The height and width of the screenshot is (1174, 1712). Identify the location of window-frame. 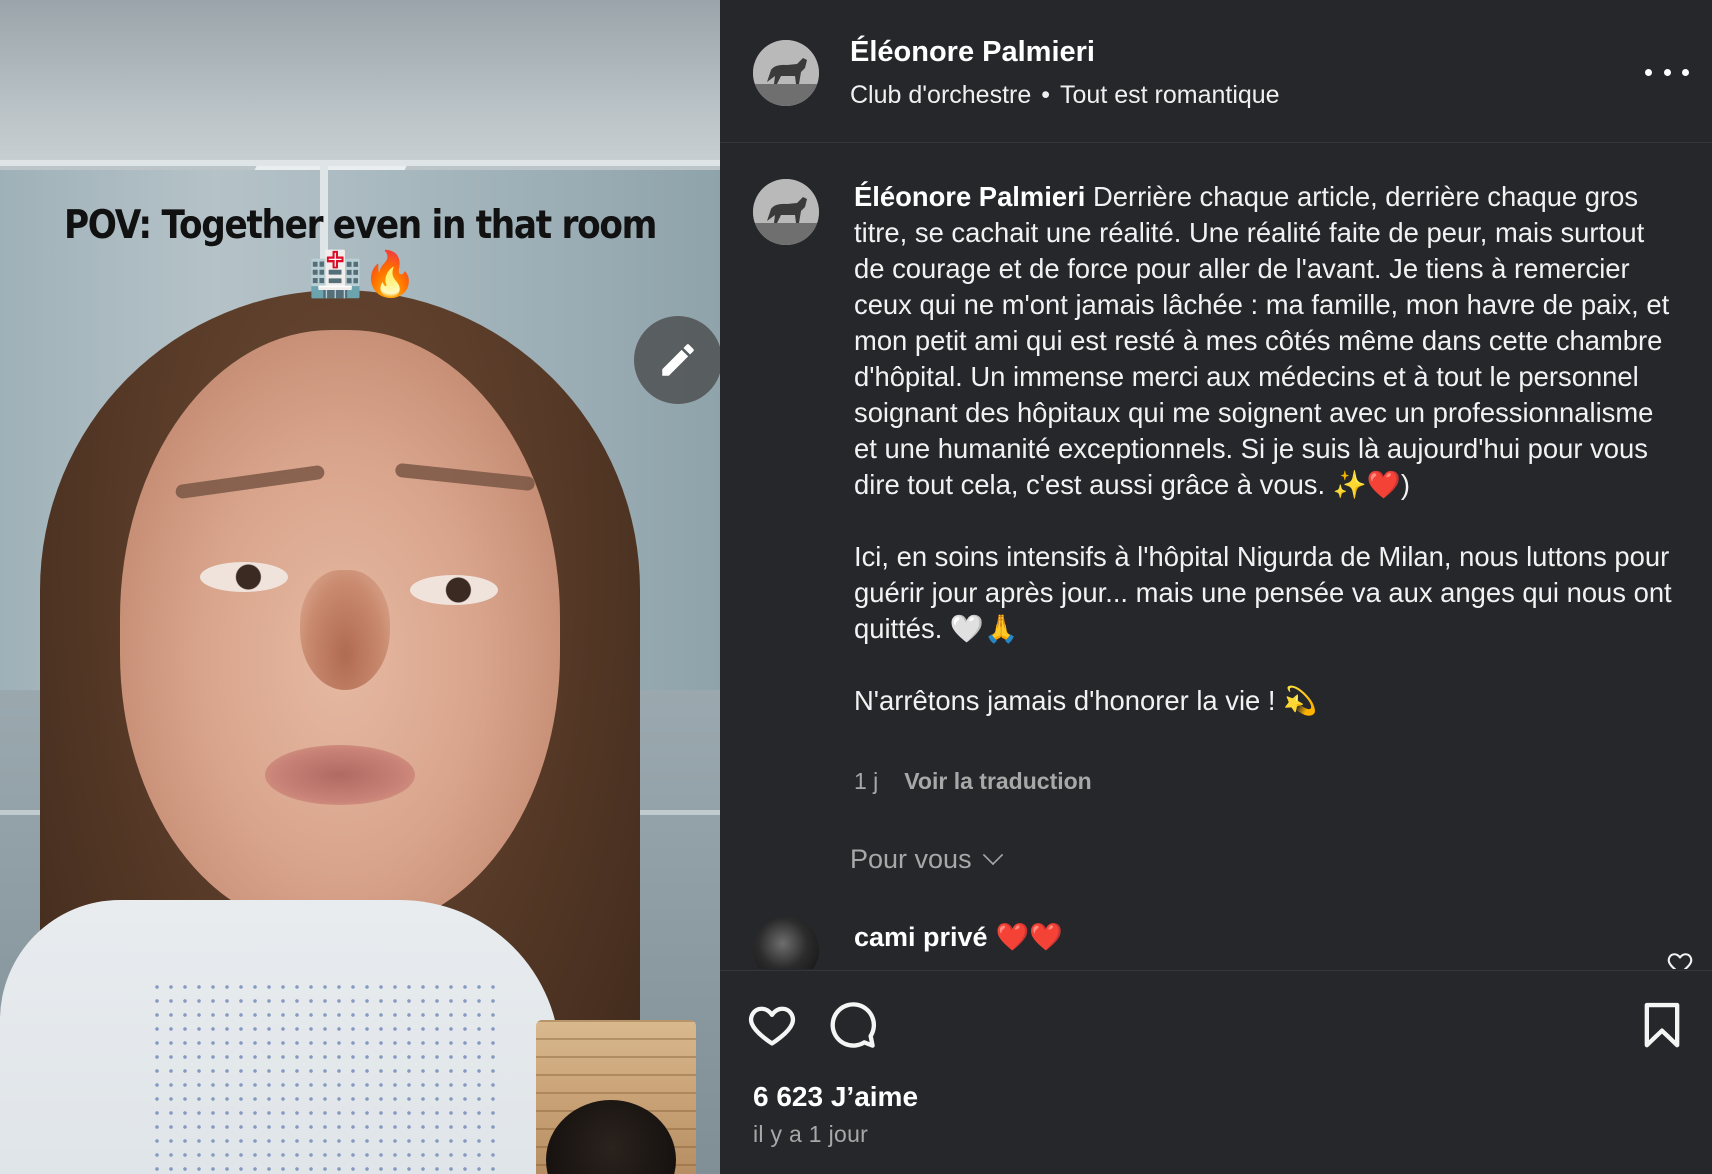
(360, 163).